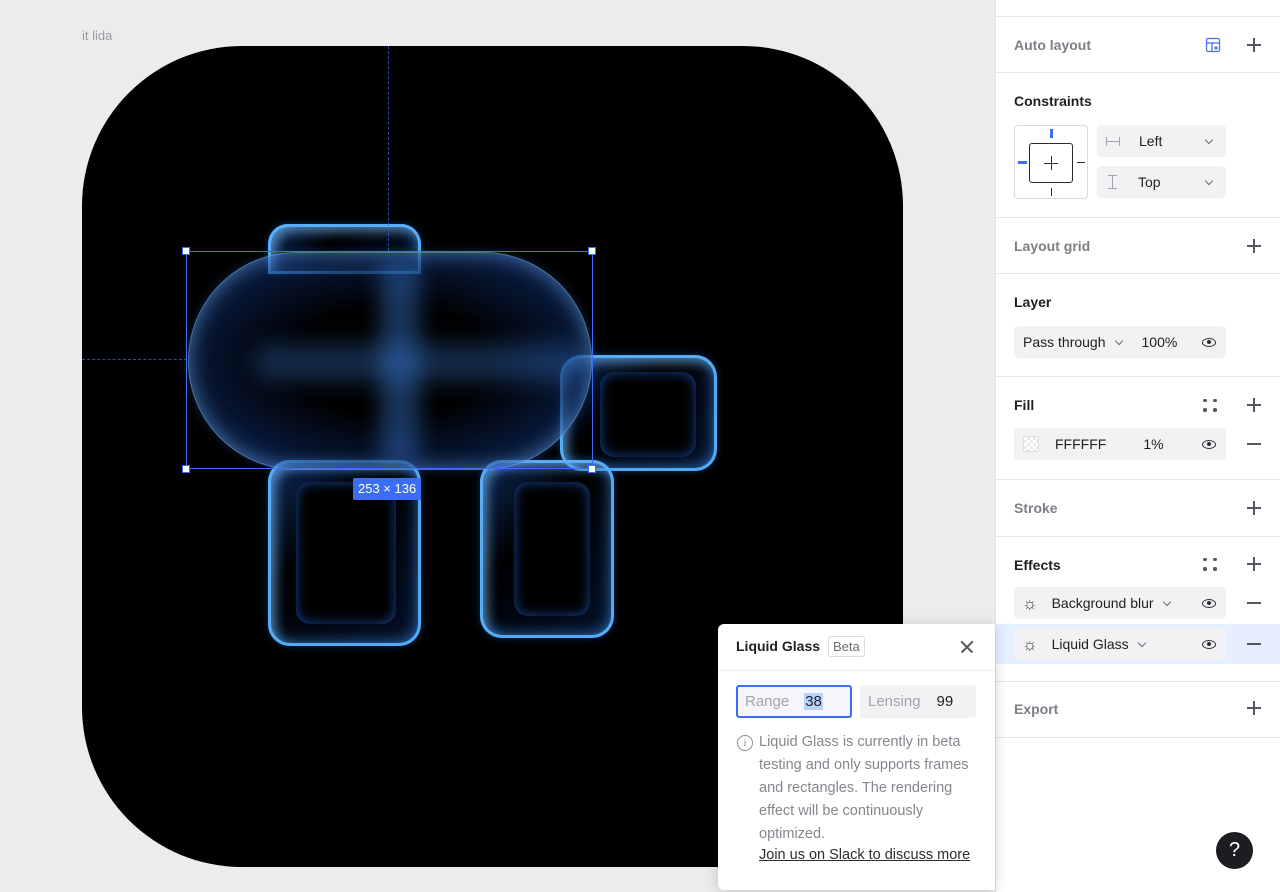  What do you see at coordinates (592, 469) in the screenshot?
I see `resize-handle-bottom-right` at bounding box center [592, 469].